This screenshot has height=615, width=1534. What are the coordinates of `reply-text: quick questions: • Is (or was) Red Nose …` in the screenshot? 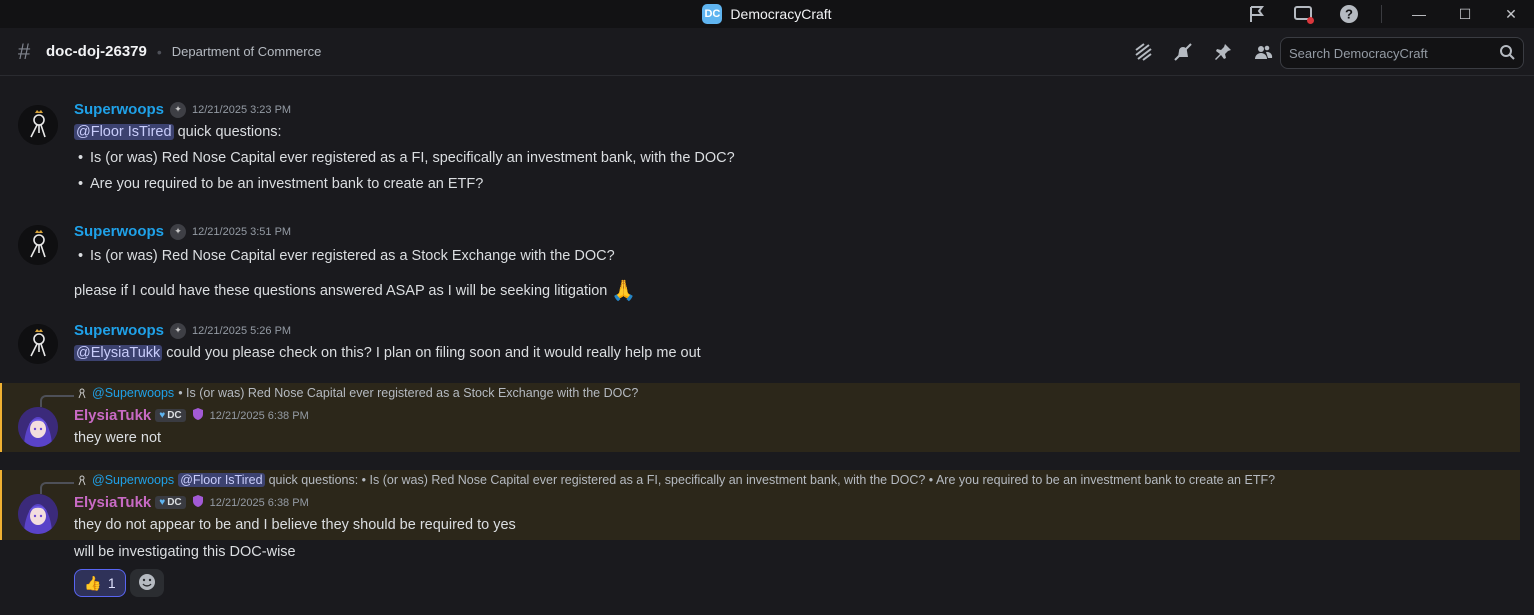 It's located at (772, 480).